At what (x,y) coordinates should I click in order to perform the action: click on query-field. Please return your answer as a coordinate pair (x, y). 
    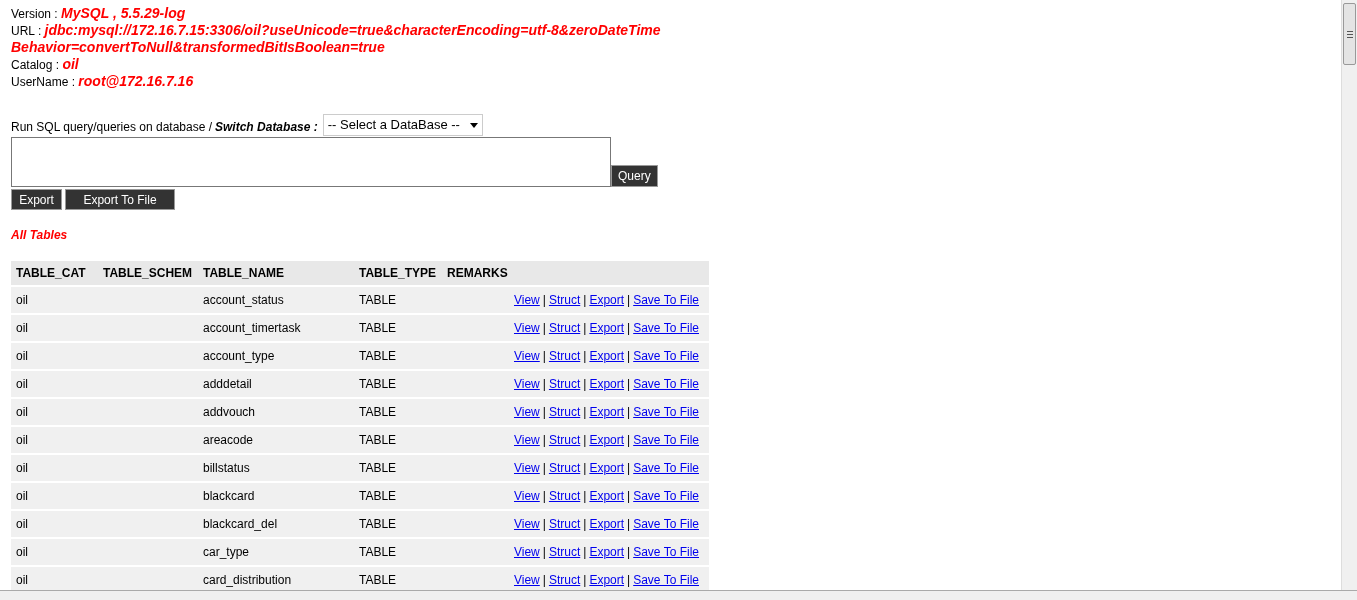
    Looking at the image, I should click on (311, 162).